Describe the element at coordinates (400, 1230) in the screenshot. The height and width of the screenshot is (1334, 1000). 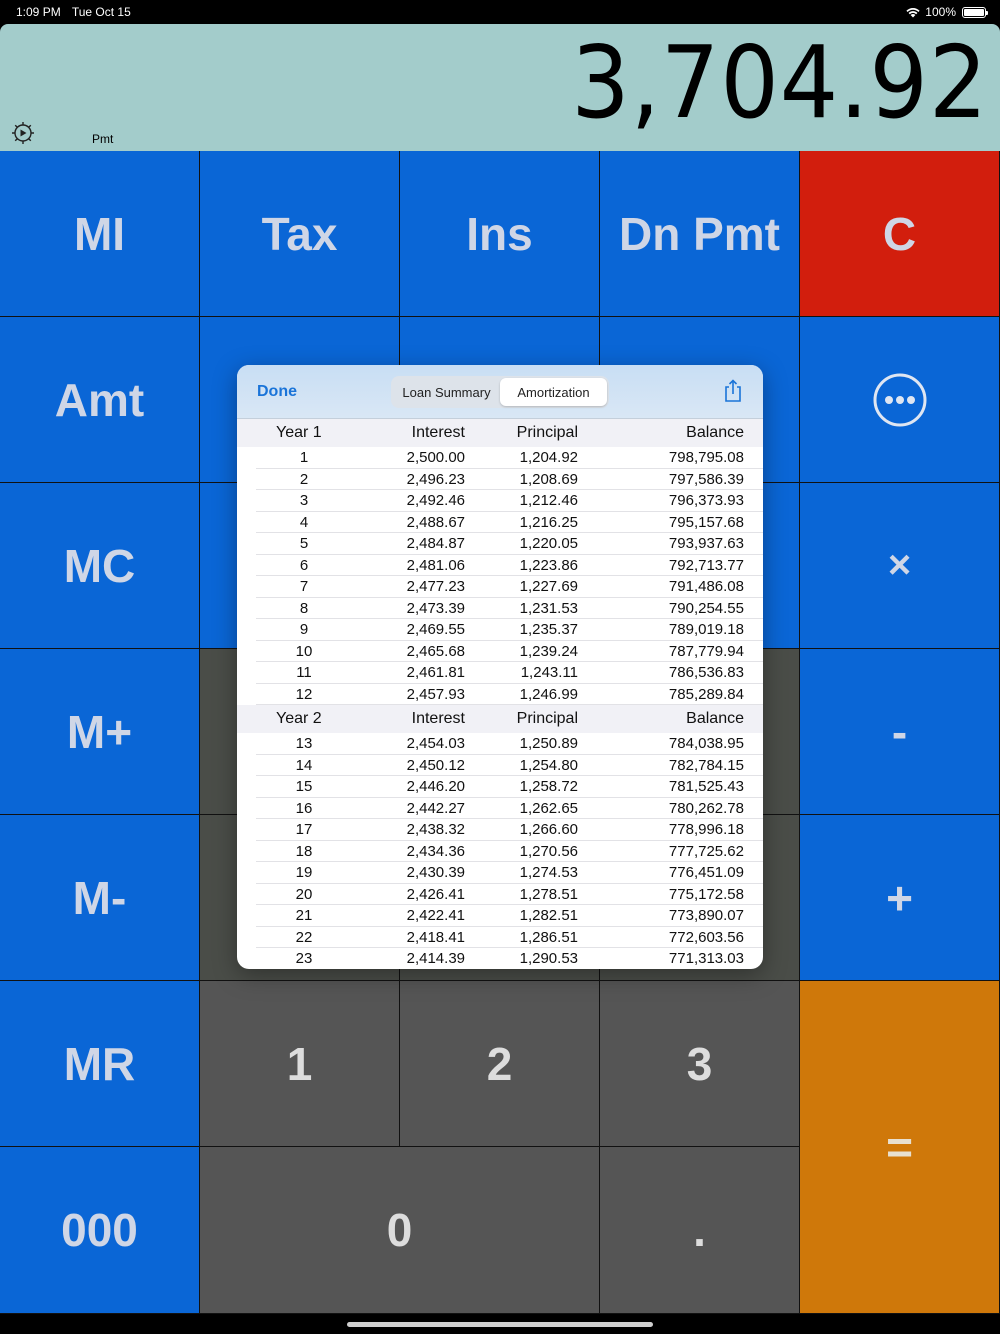
I see `zero-button: 0` at that location.